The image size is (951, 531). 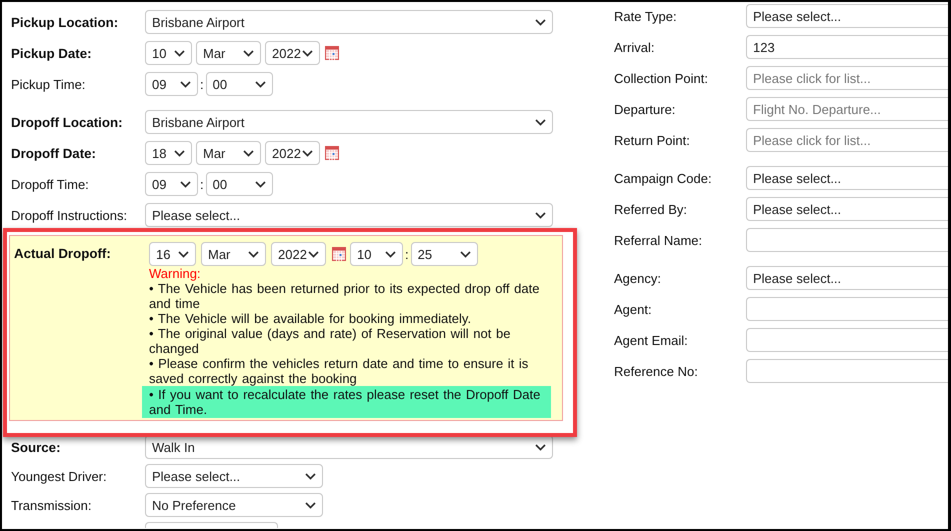 What do you see at coordinates (168, 153) in the screenshot?
I see `dropdown: 18` at bounding box center [168, 153].